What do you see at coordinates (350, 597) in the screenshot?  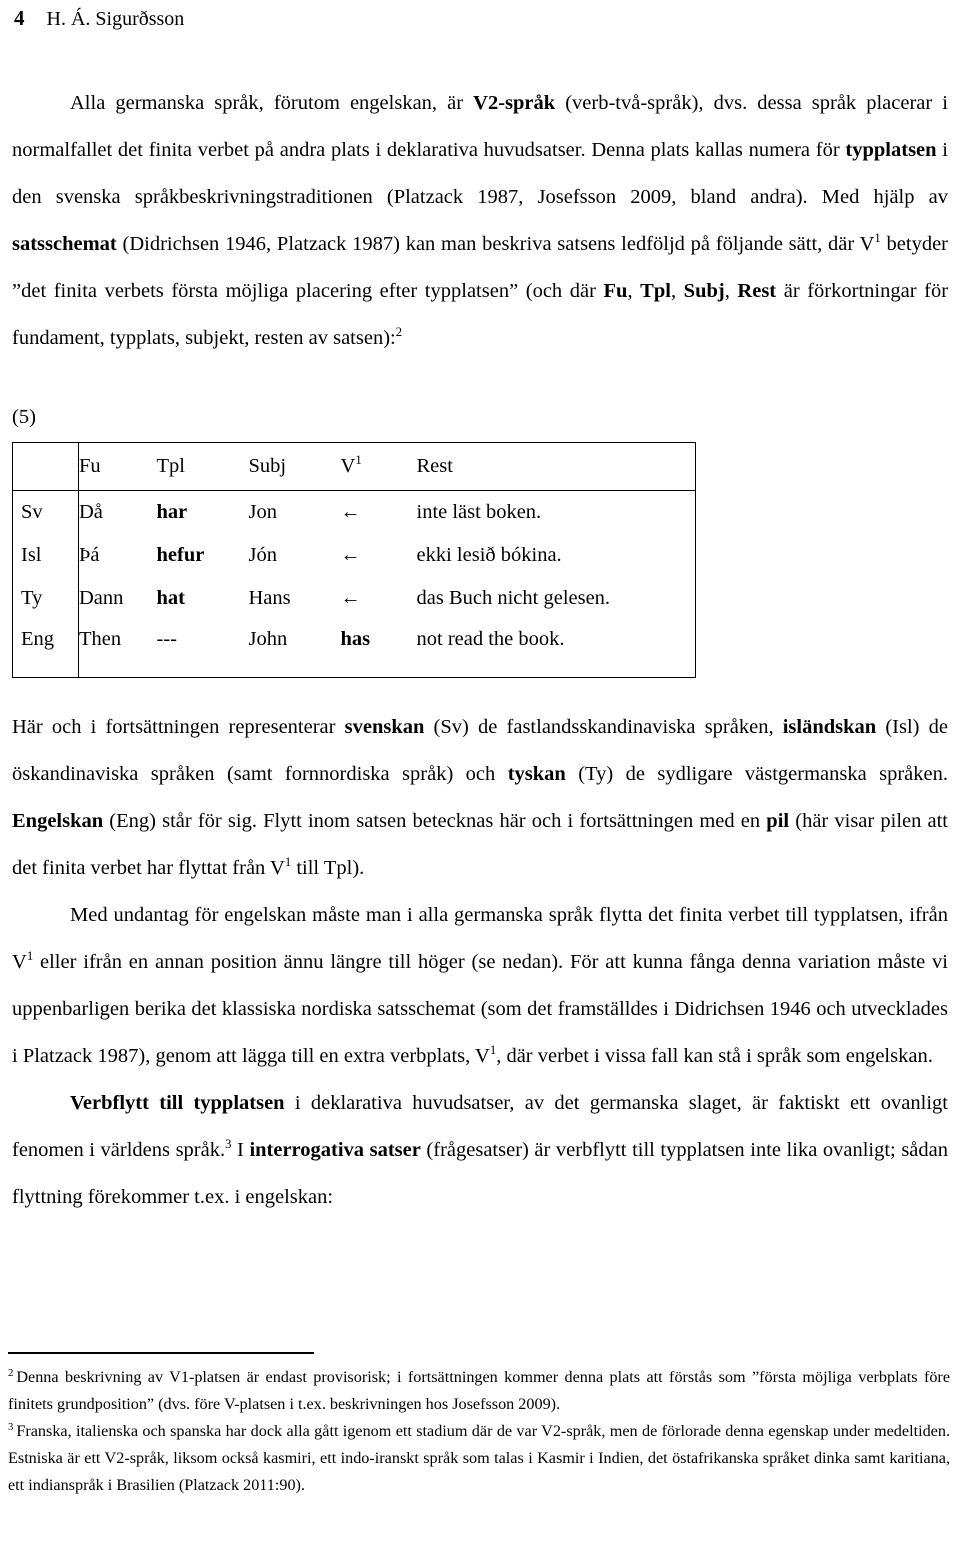 I see `left-arrow-icon-ty: ←` at bounding box center [350, 597].